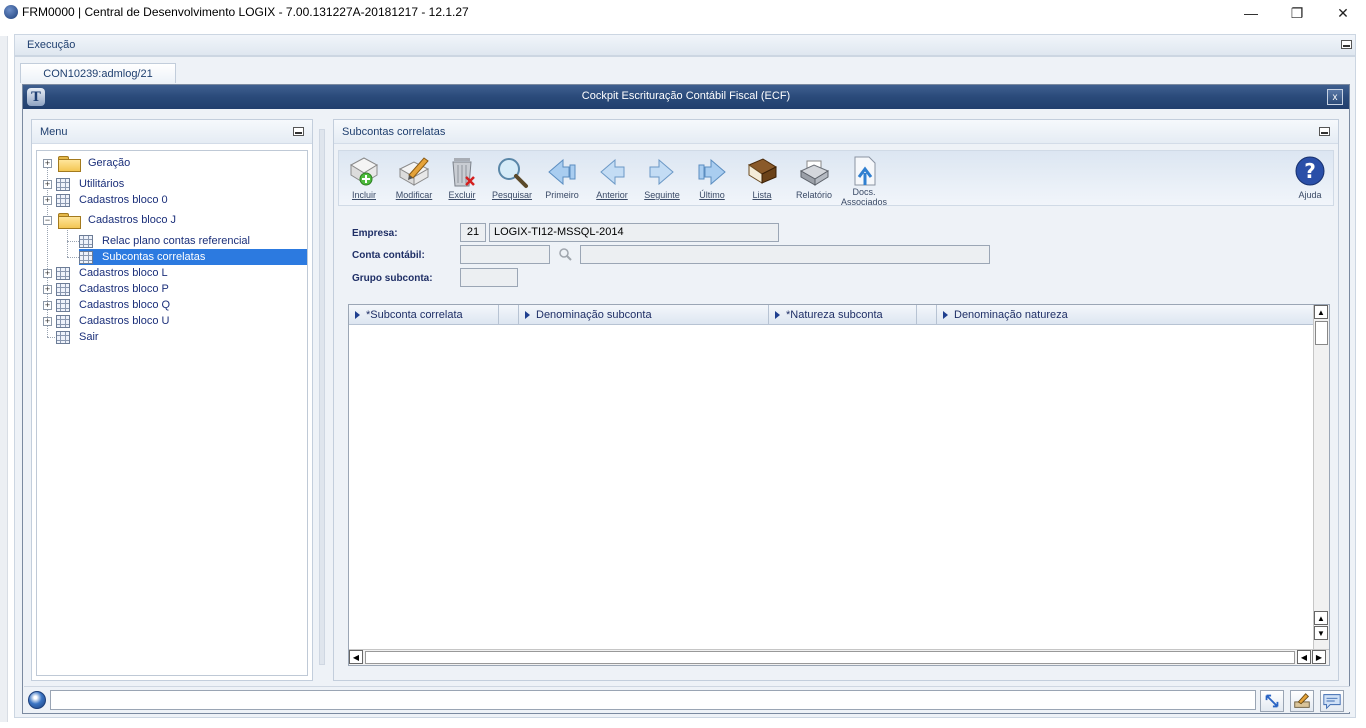 The height and width of the screenshot is (728, 1366). Describe the element at coordinates (1321, 633) in the screenshot. I see `scroll-down-icon: ▼` at that location.